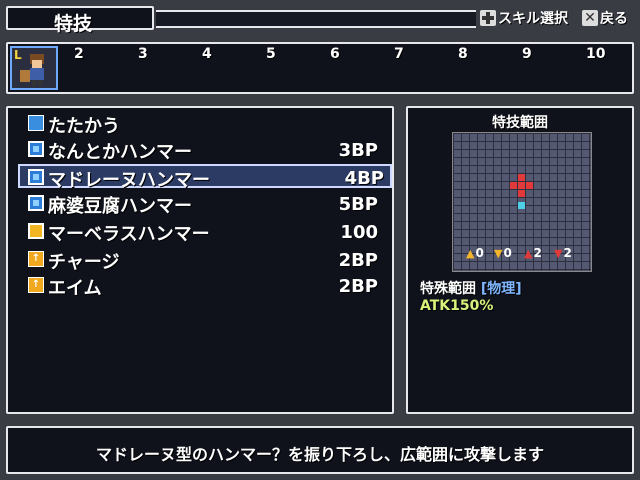 The width and height of the screenshot is (640, 480). What do you see at coordinates (120, 152) in the screenshot?
I see `skill-name: なんとかハンマー` at bounding box center [120, 152].